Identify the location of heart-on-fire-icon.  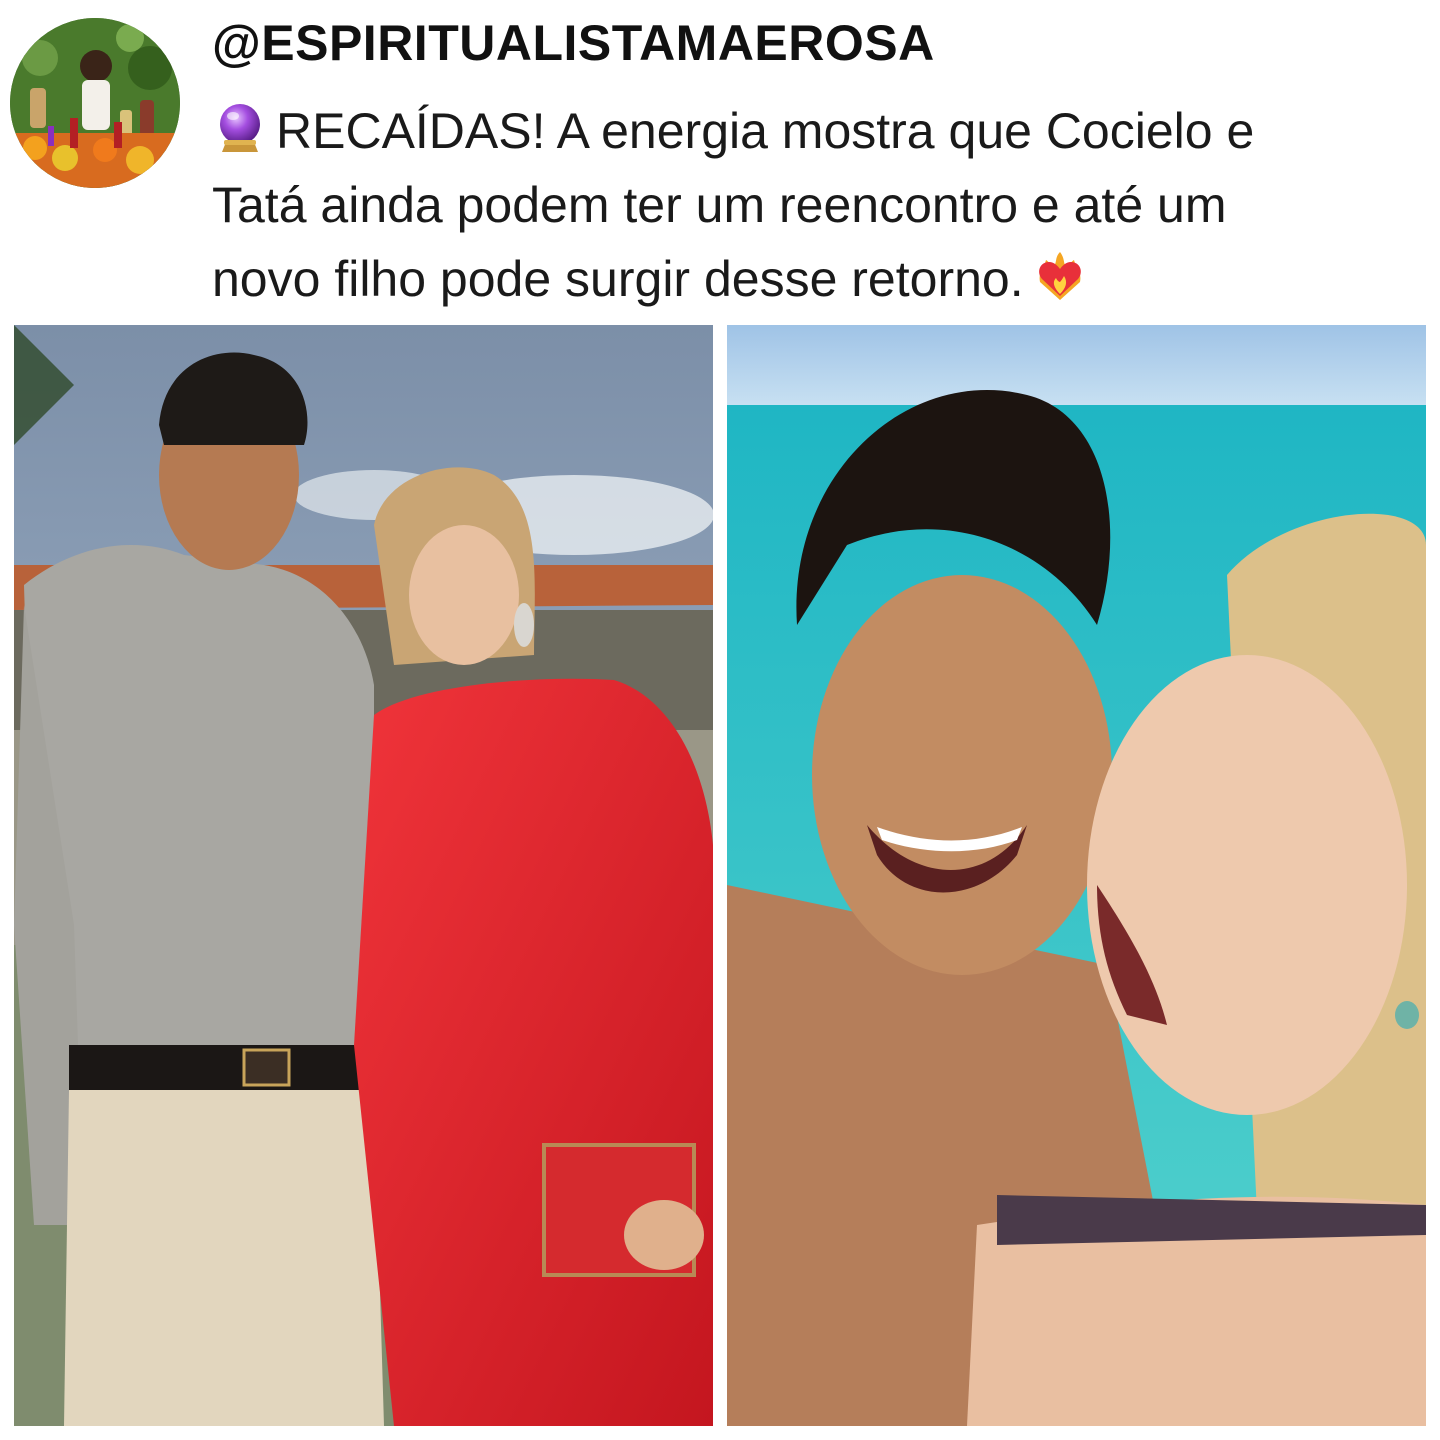
(1060, 276).